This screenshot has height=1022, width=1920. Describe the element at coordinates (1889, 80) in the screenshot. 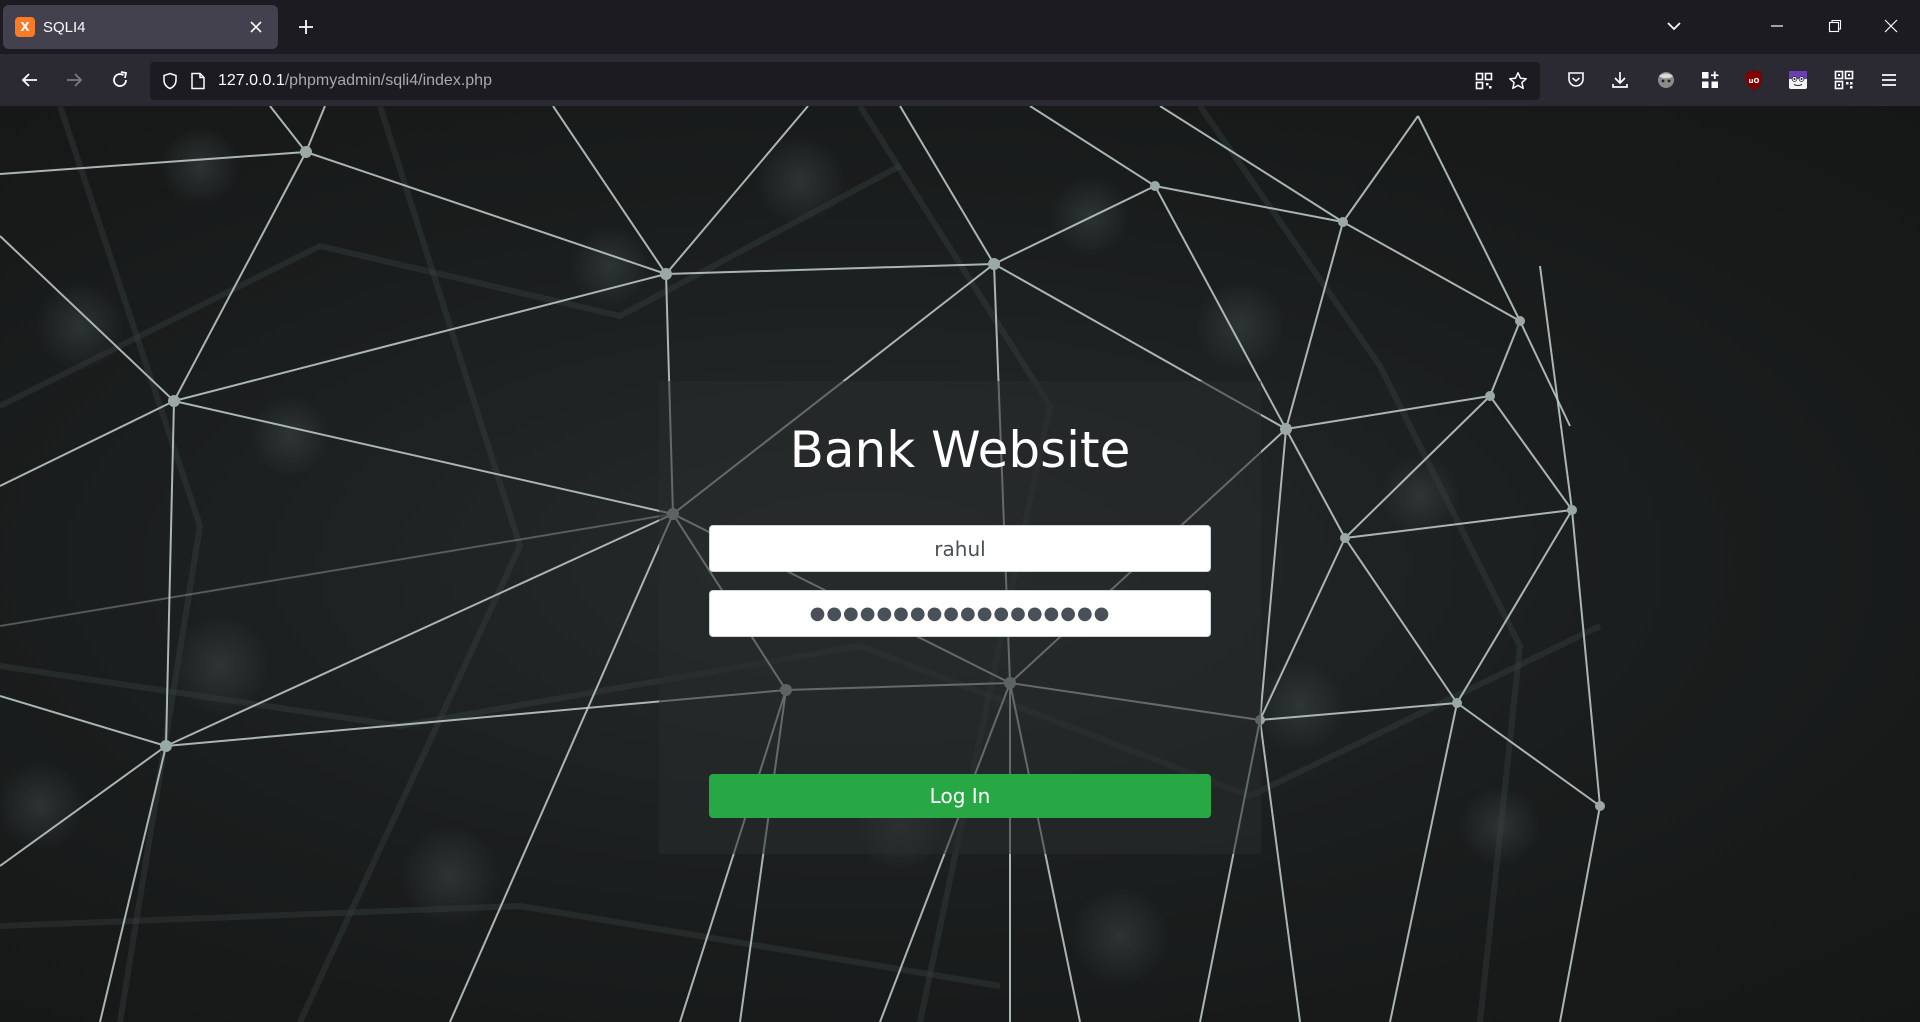

I see `hamburger-menu-icon` at that location.